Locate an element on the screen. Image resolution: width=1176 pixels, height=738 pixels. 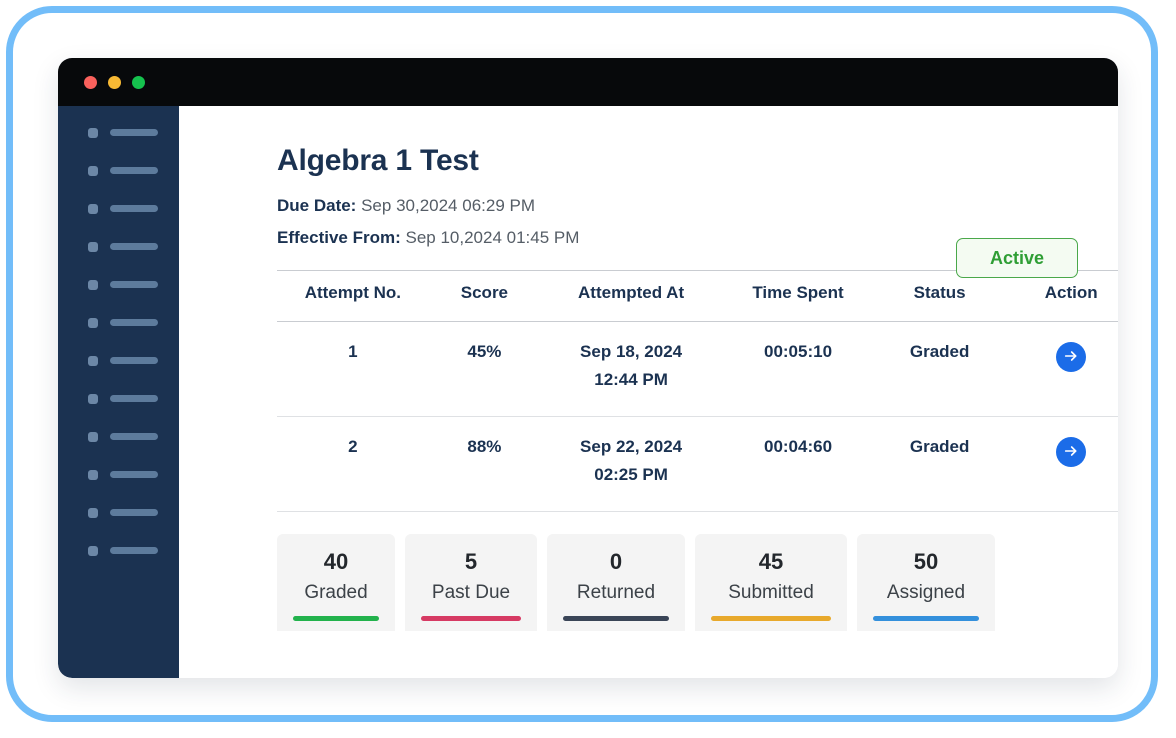
column-header-attempted-at: Attempted At is located at coordinates (631, 296).